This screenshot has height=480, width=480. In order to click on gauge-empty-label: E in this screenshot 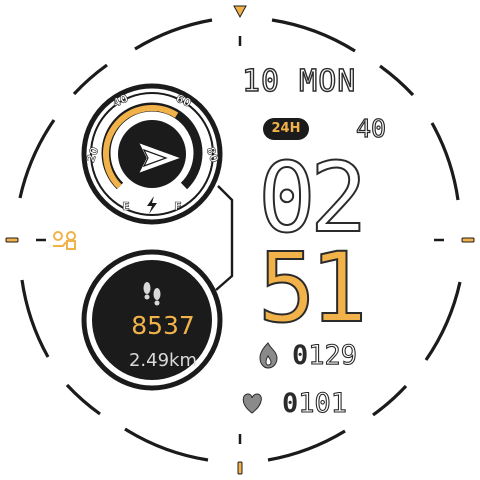, I will do `click(126, 206)`.